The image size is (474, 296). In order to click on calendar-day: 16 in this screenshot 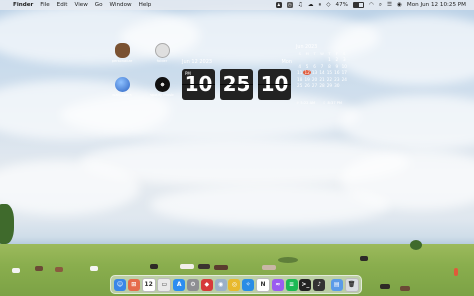, I will do `click(336, 72)`.